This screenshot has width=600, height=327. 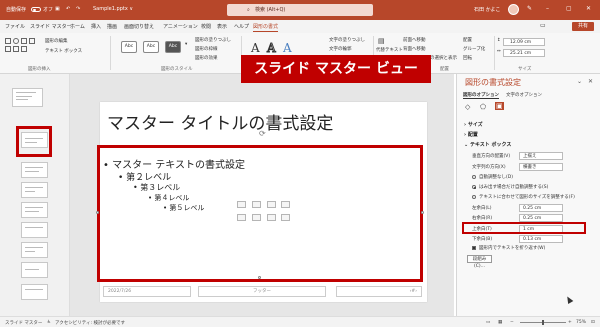 What do you see at coordinates (499, 106) in the screenshot?
I see `size-properties-icon: ▣` at bounding box center [499, 106].